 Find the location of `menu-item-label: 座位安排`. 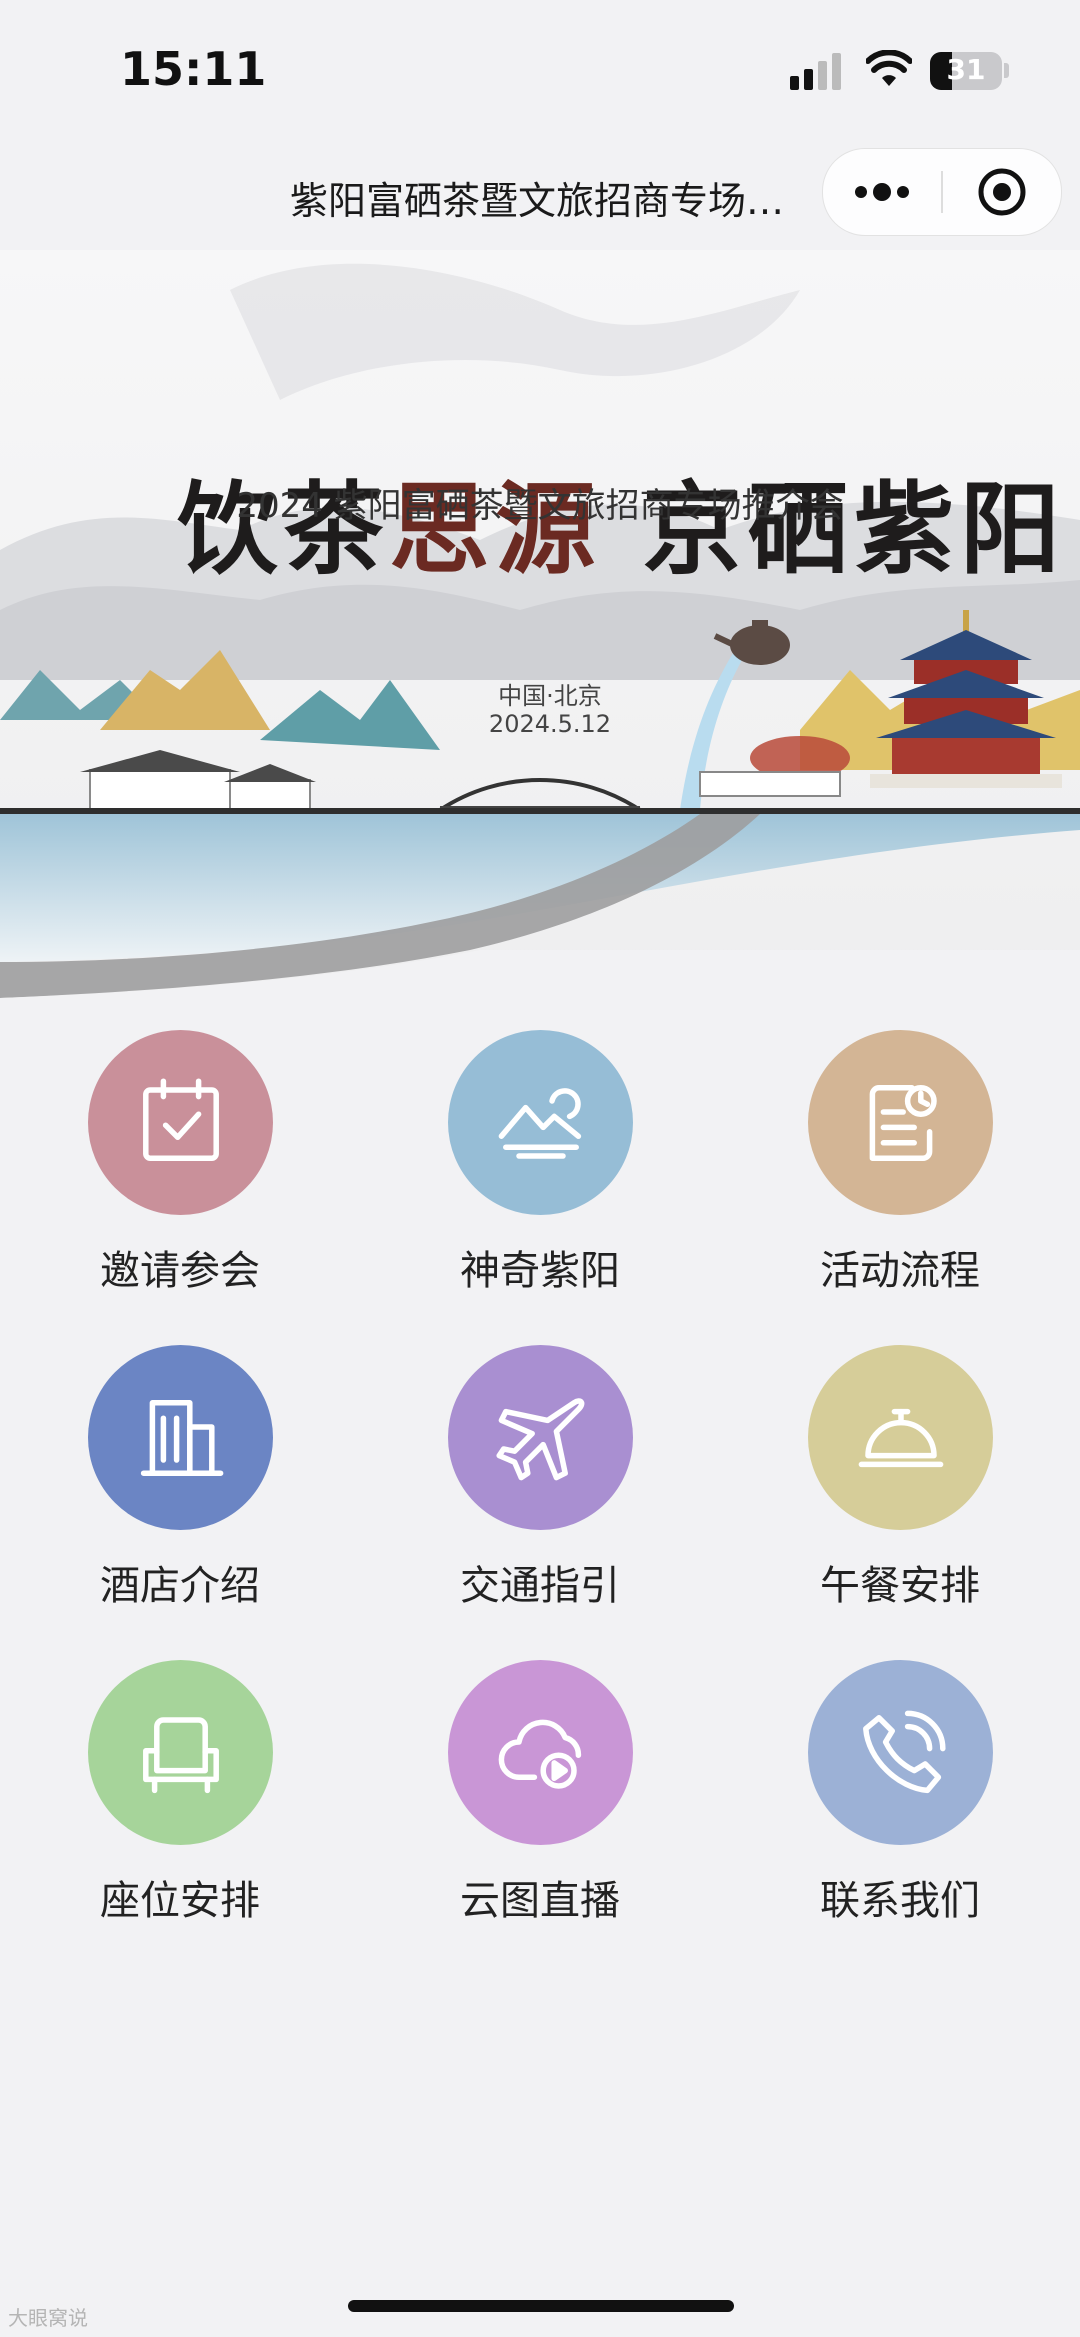

menu-item-label: 座位安排 is located at coordinates (180, 1901).